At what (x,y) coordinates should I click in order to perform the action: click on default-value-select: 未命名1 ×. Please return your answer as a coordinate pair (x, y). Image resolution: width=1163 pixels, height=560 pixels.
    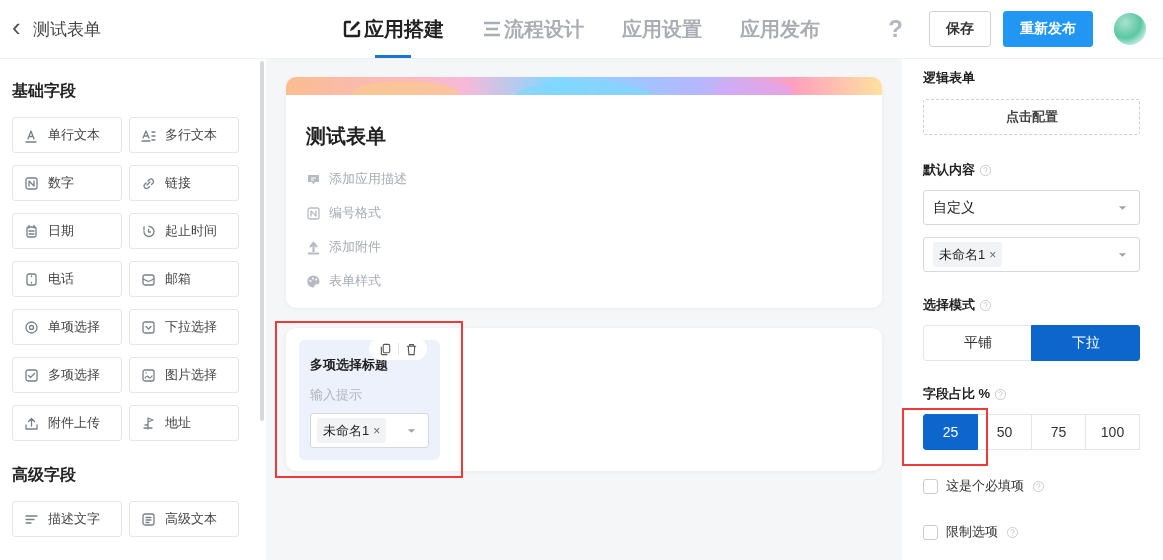
    Looking at the image, I should click on (1031, 254).